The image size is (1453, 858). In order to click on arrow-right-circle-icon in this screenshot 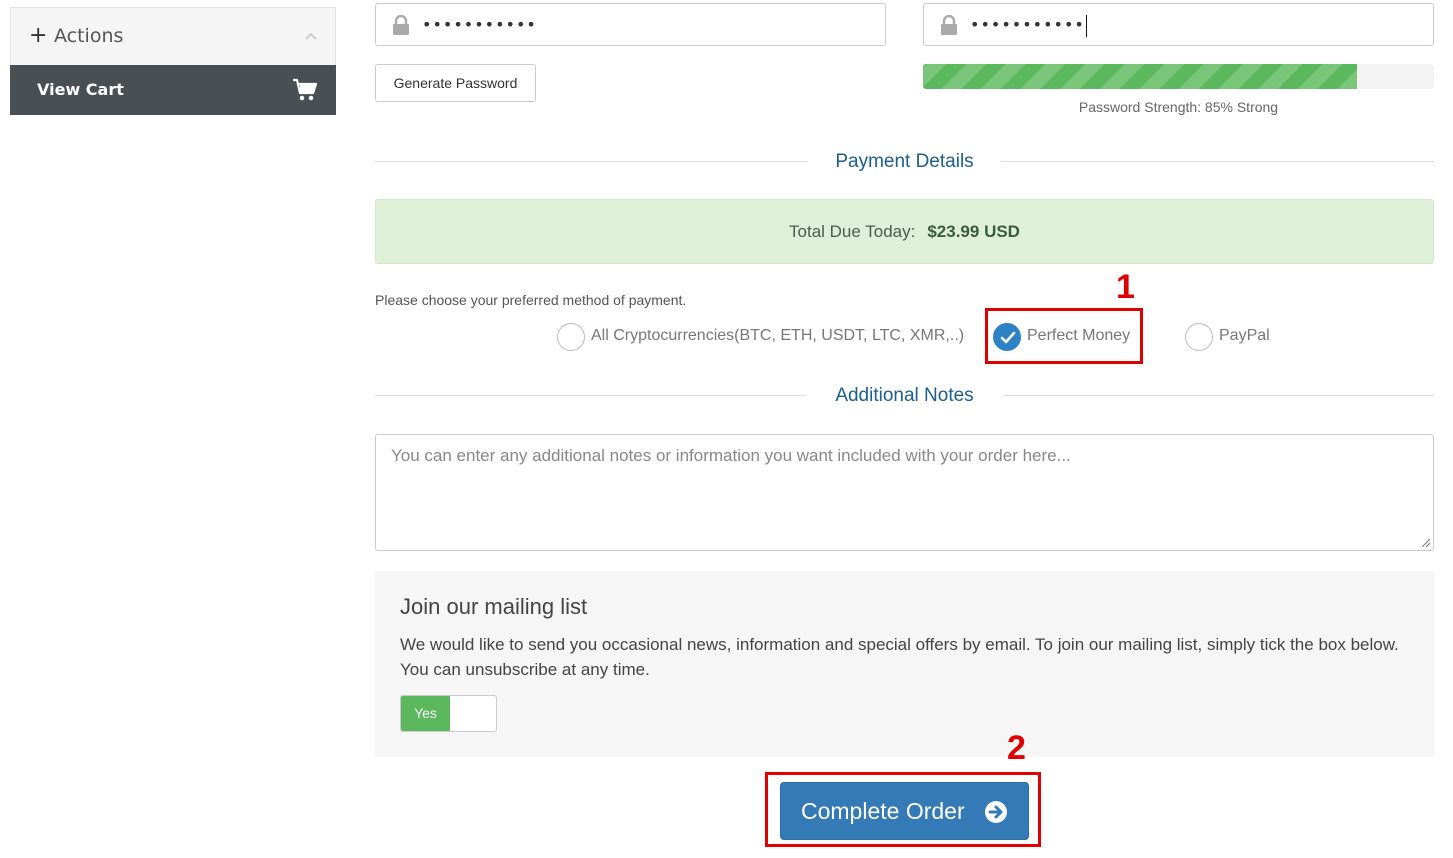, I will do `click(996, 812)`.